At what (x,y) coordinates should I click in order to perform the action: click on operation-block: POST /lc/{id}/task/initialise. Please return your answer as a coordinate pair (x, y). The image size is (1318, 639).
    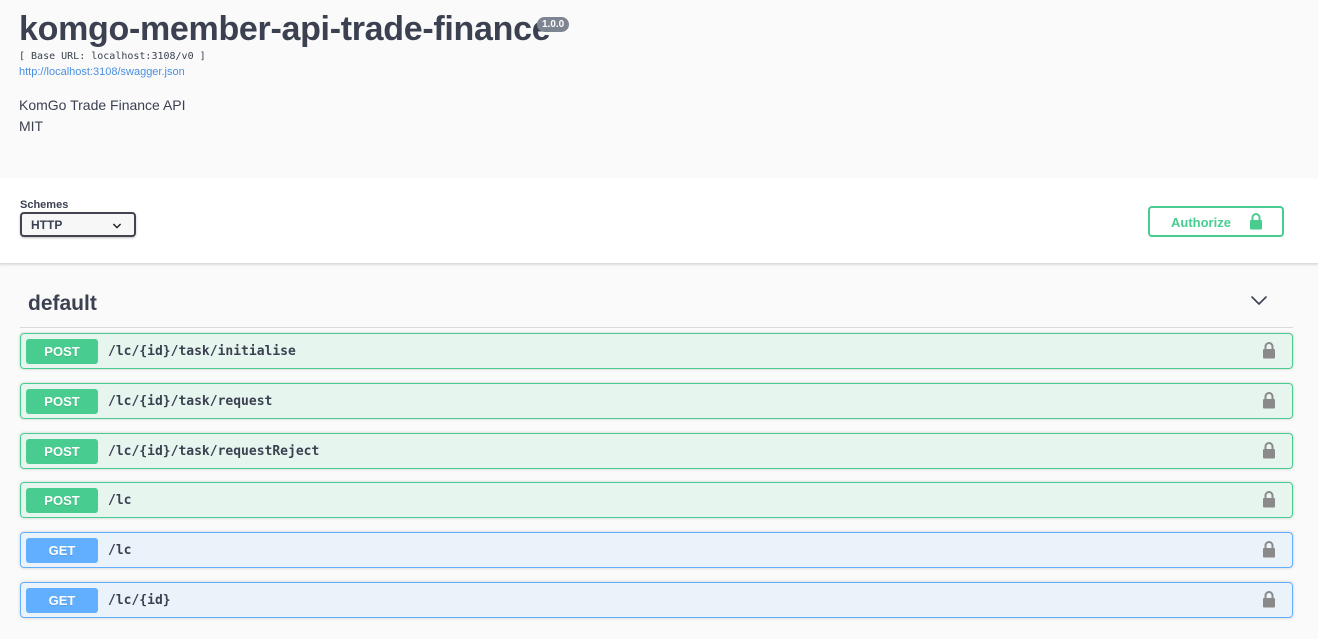
    Looking at the image, I should click on (656, 351).